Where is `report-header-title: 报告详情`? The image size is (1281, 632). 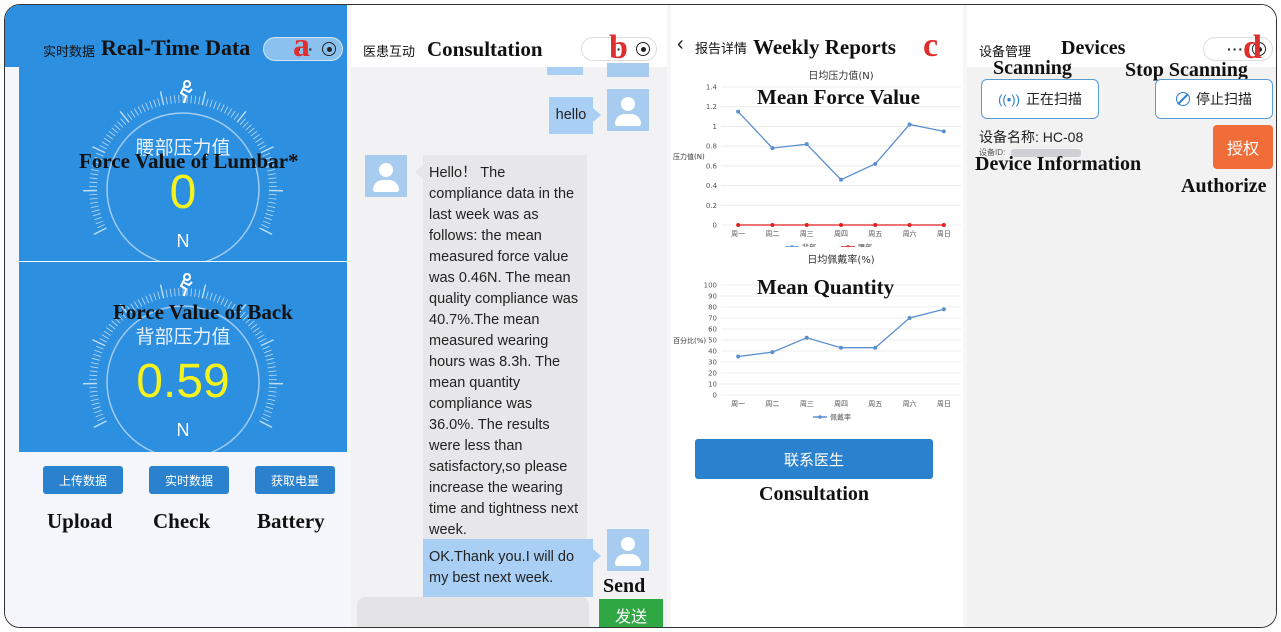 report-header-title: 报告详情 is located at coordinates (721, 48).